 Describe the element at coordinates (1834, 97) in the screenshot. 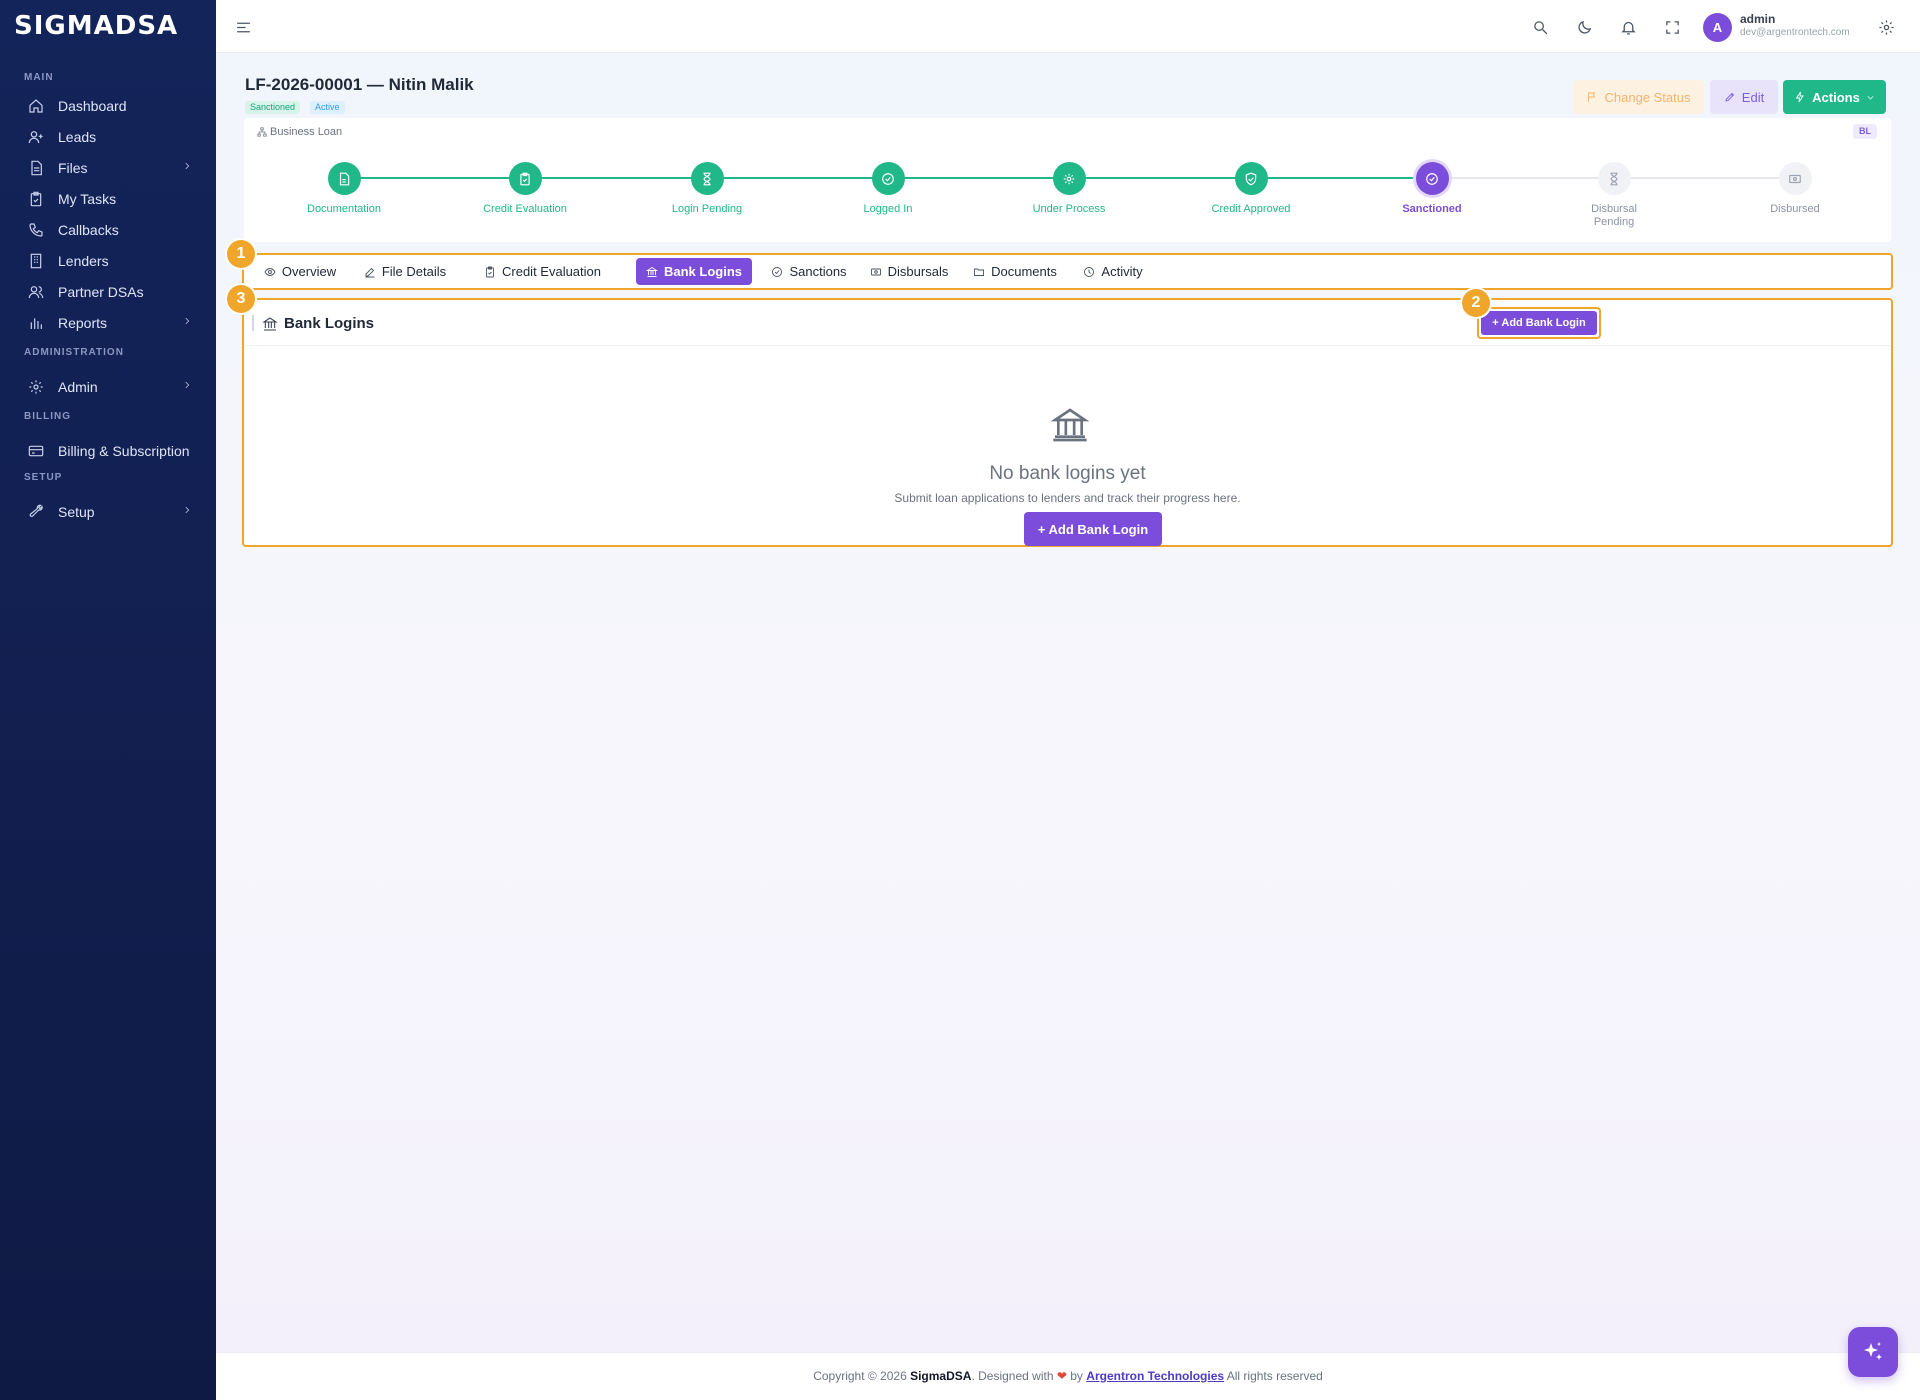

I see `actions-dropdown-button: Actions` at that location.